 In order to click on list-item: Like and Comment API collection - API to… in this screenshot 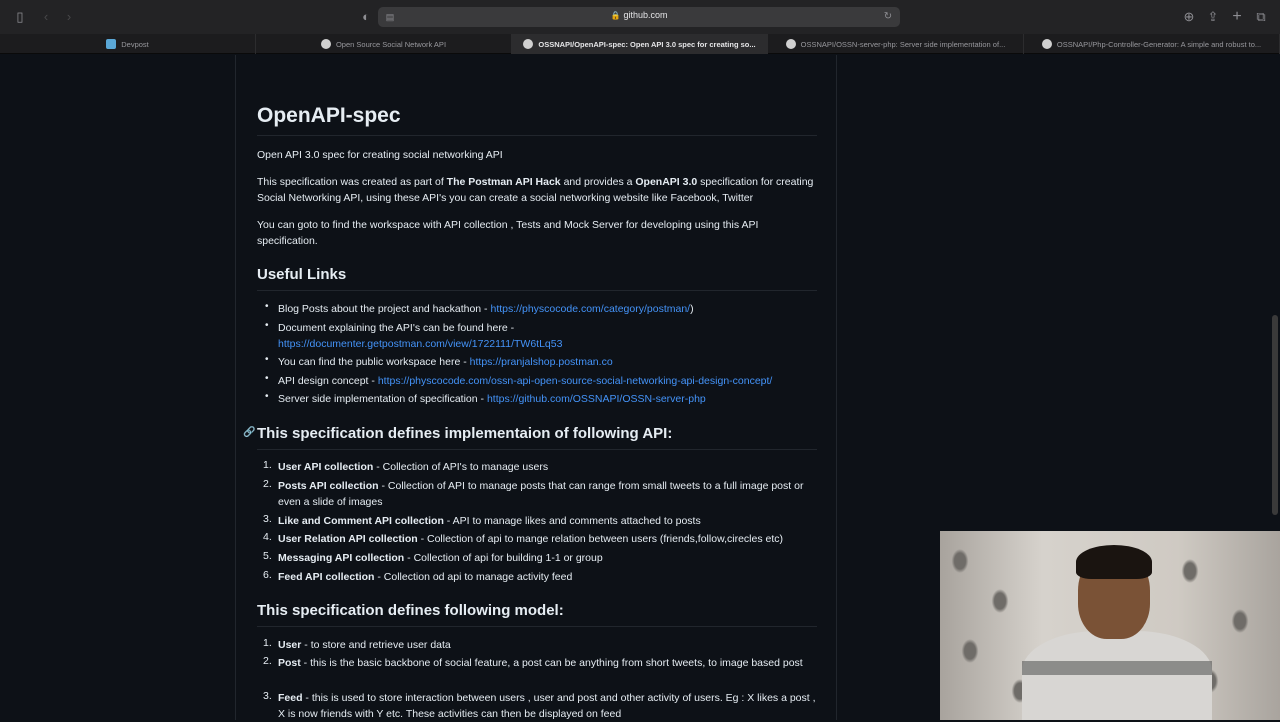, I will do `click(489, 521)`.